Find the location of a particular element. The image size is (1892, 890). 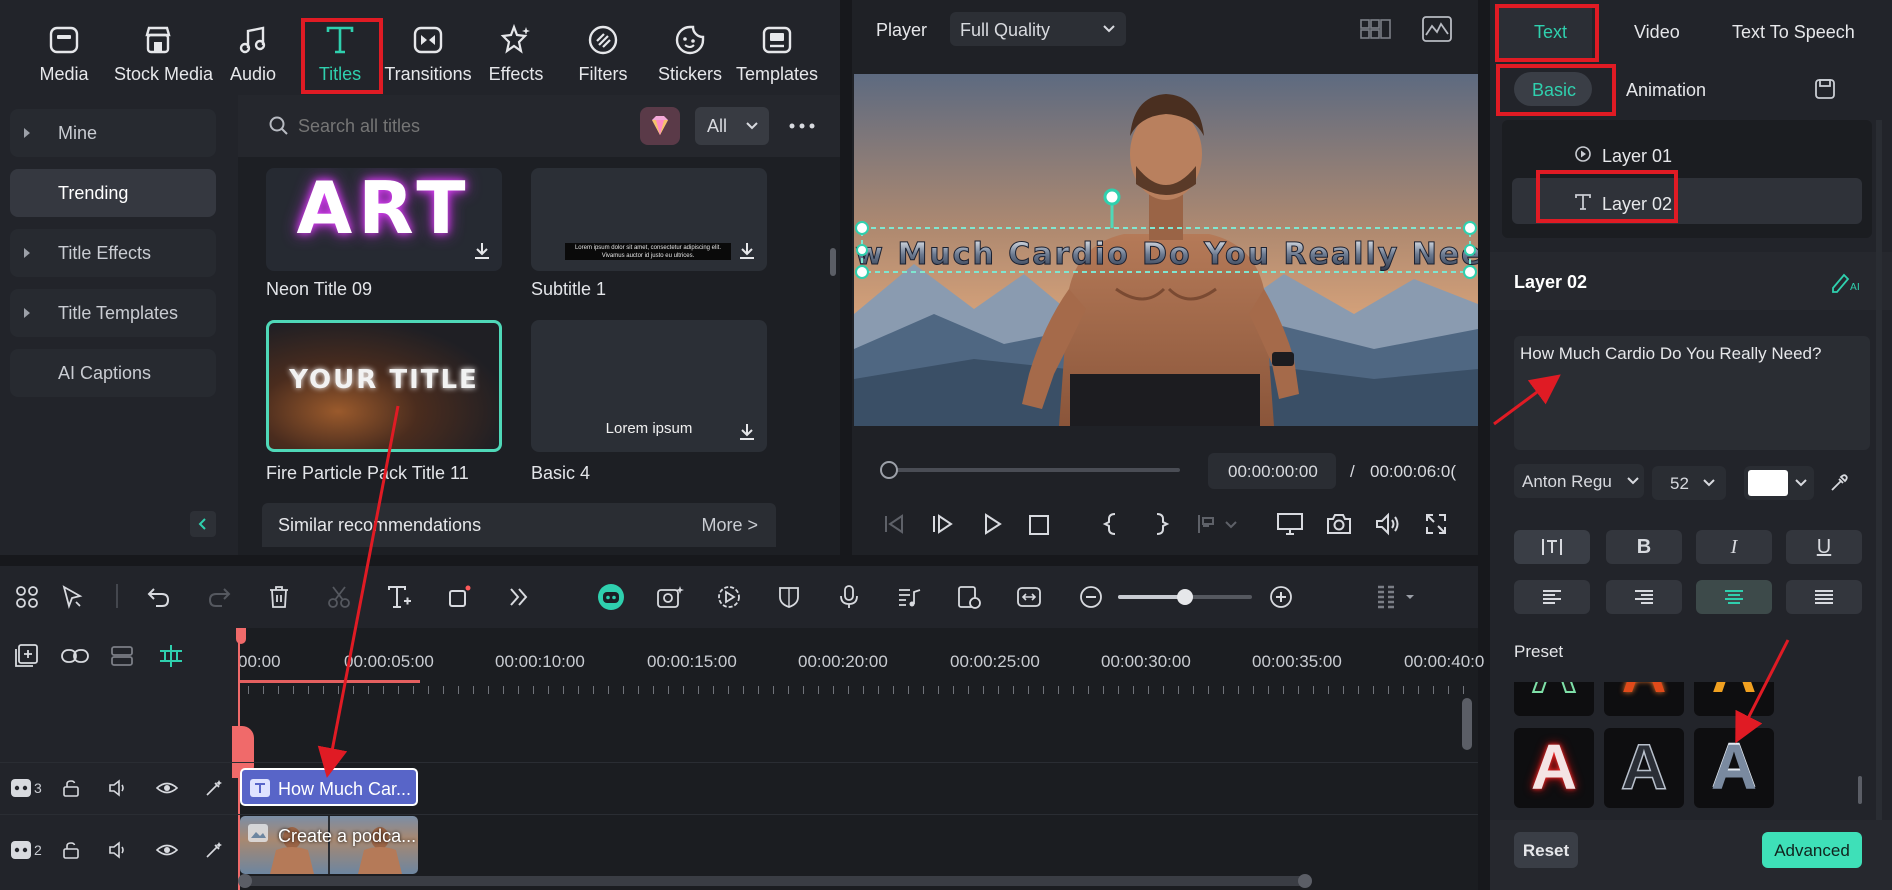

tool-filters: Filters is located at coordinates (603, 47).